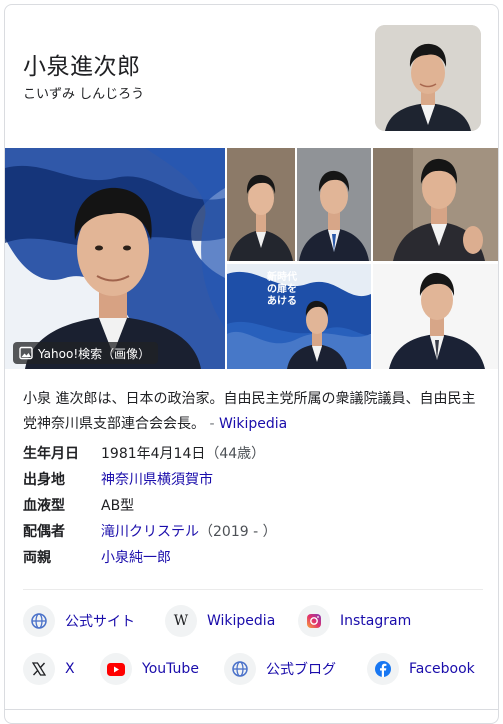  I want to click on facebook-link: Facebook, so click(421, 669).